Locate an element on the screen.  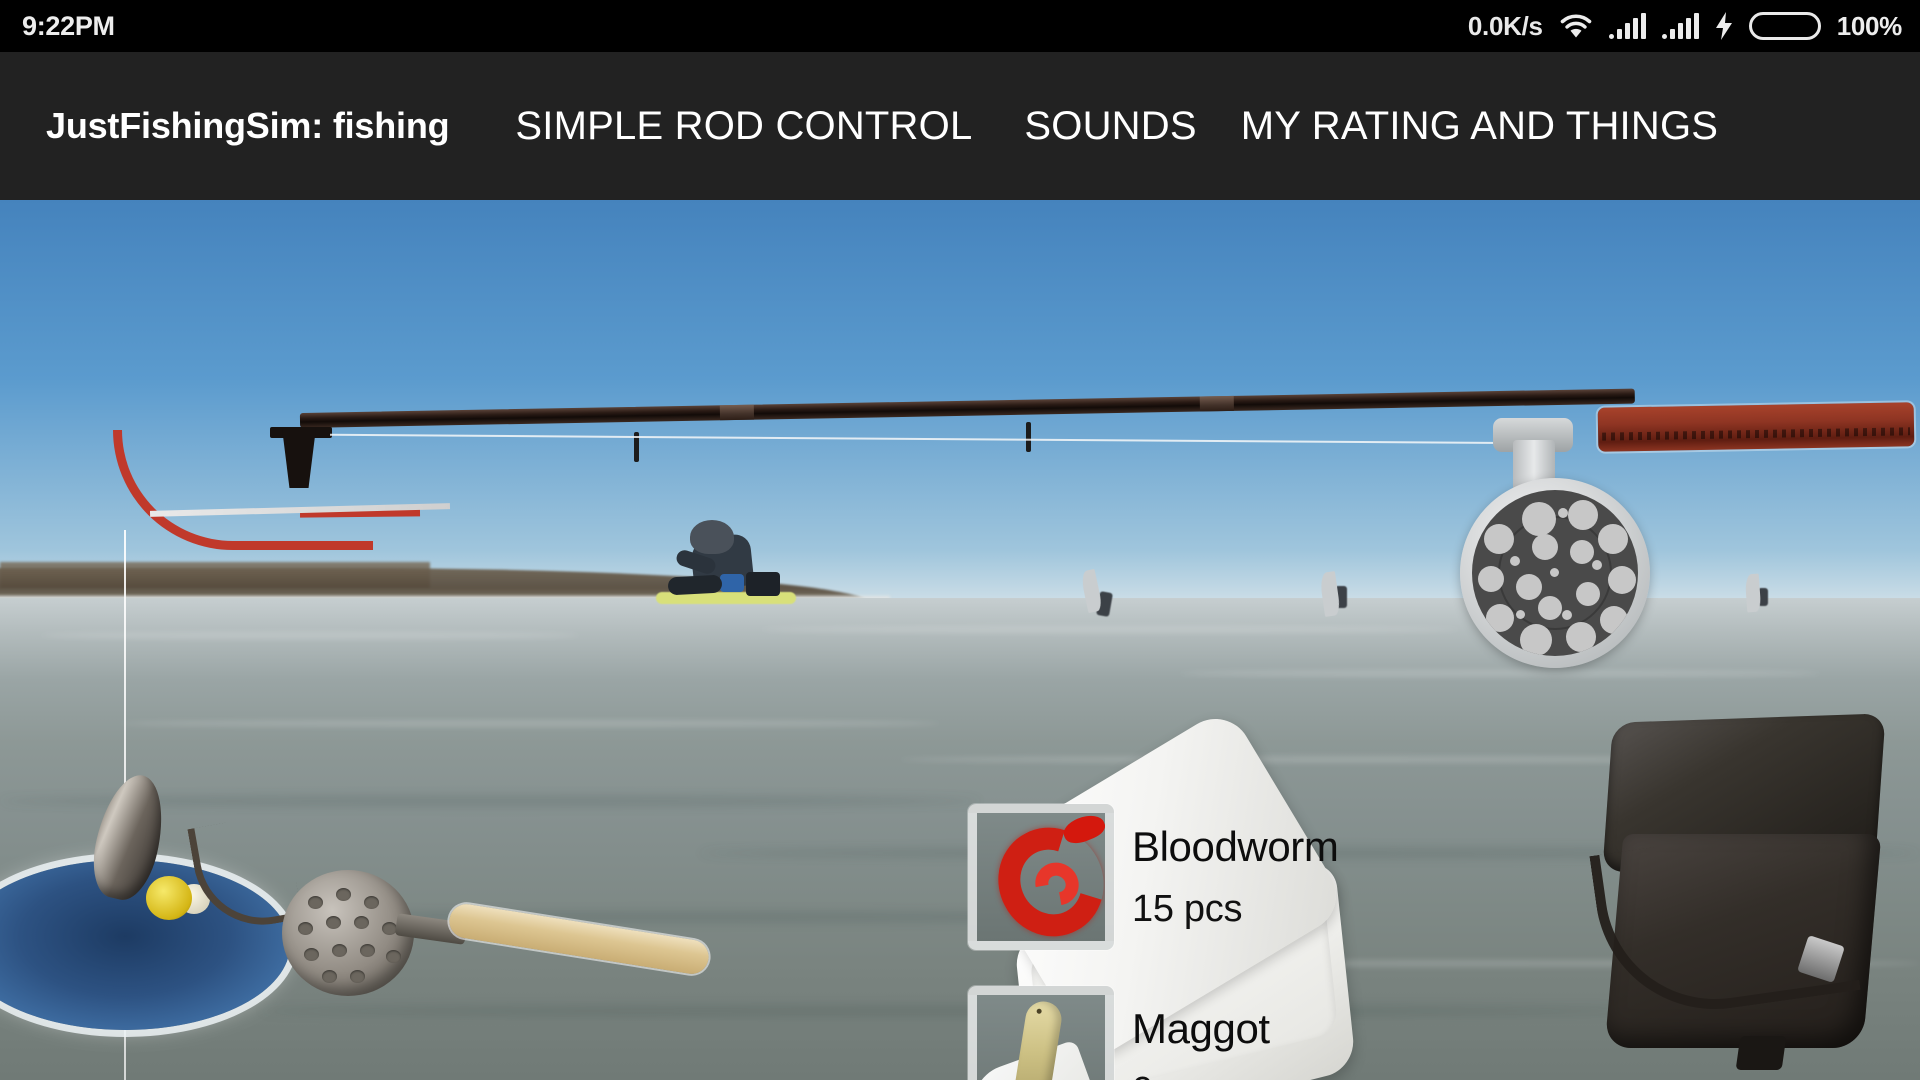
ice-skimmer-scoop is located at coordinates (348, 933).